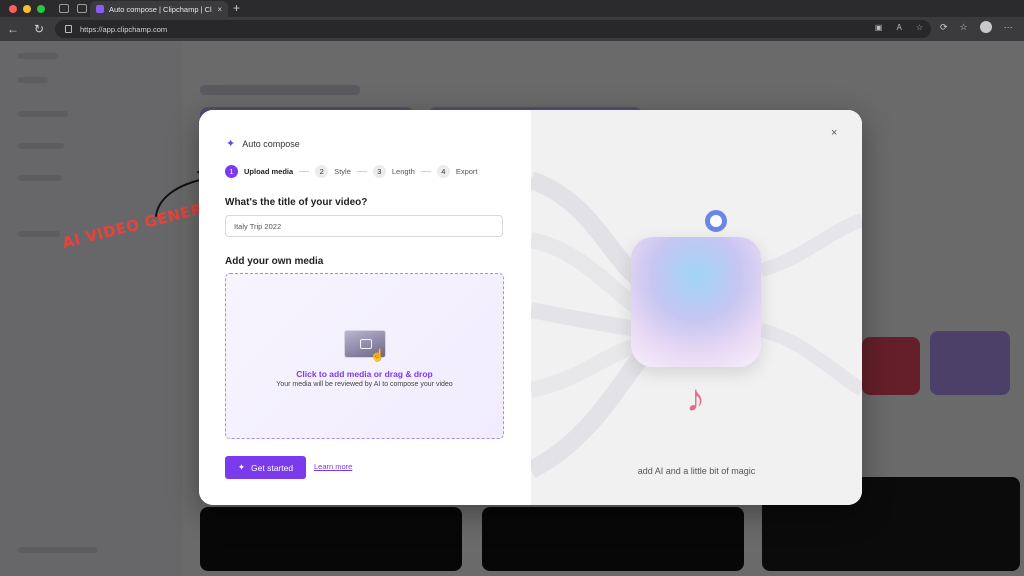 The image size is (1024, 576). What do you see at coordinates (333, 466) in the screenshot?
I see `learn-more-link: Learn more` at bounding box center [333, 466].